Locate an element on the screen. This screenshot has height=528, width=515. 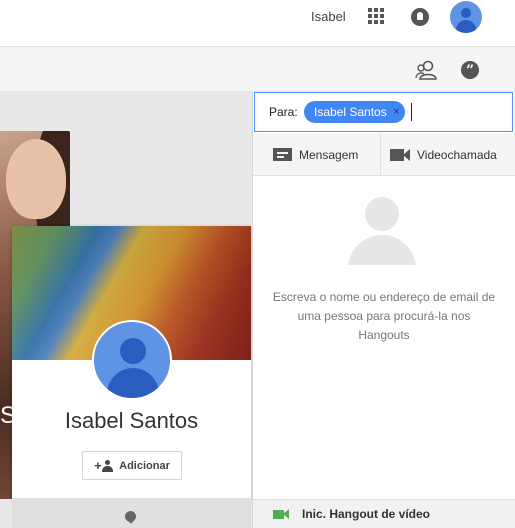
apps-grid-icon is located at coordinates (376, 16).